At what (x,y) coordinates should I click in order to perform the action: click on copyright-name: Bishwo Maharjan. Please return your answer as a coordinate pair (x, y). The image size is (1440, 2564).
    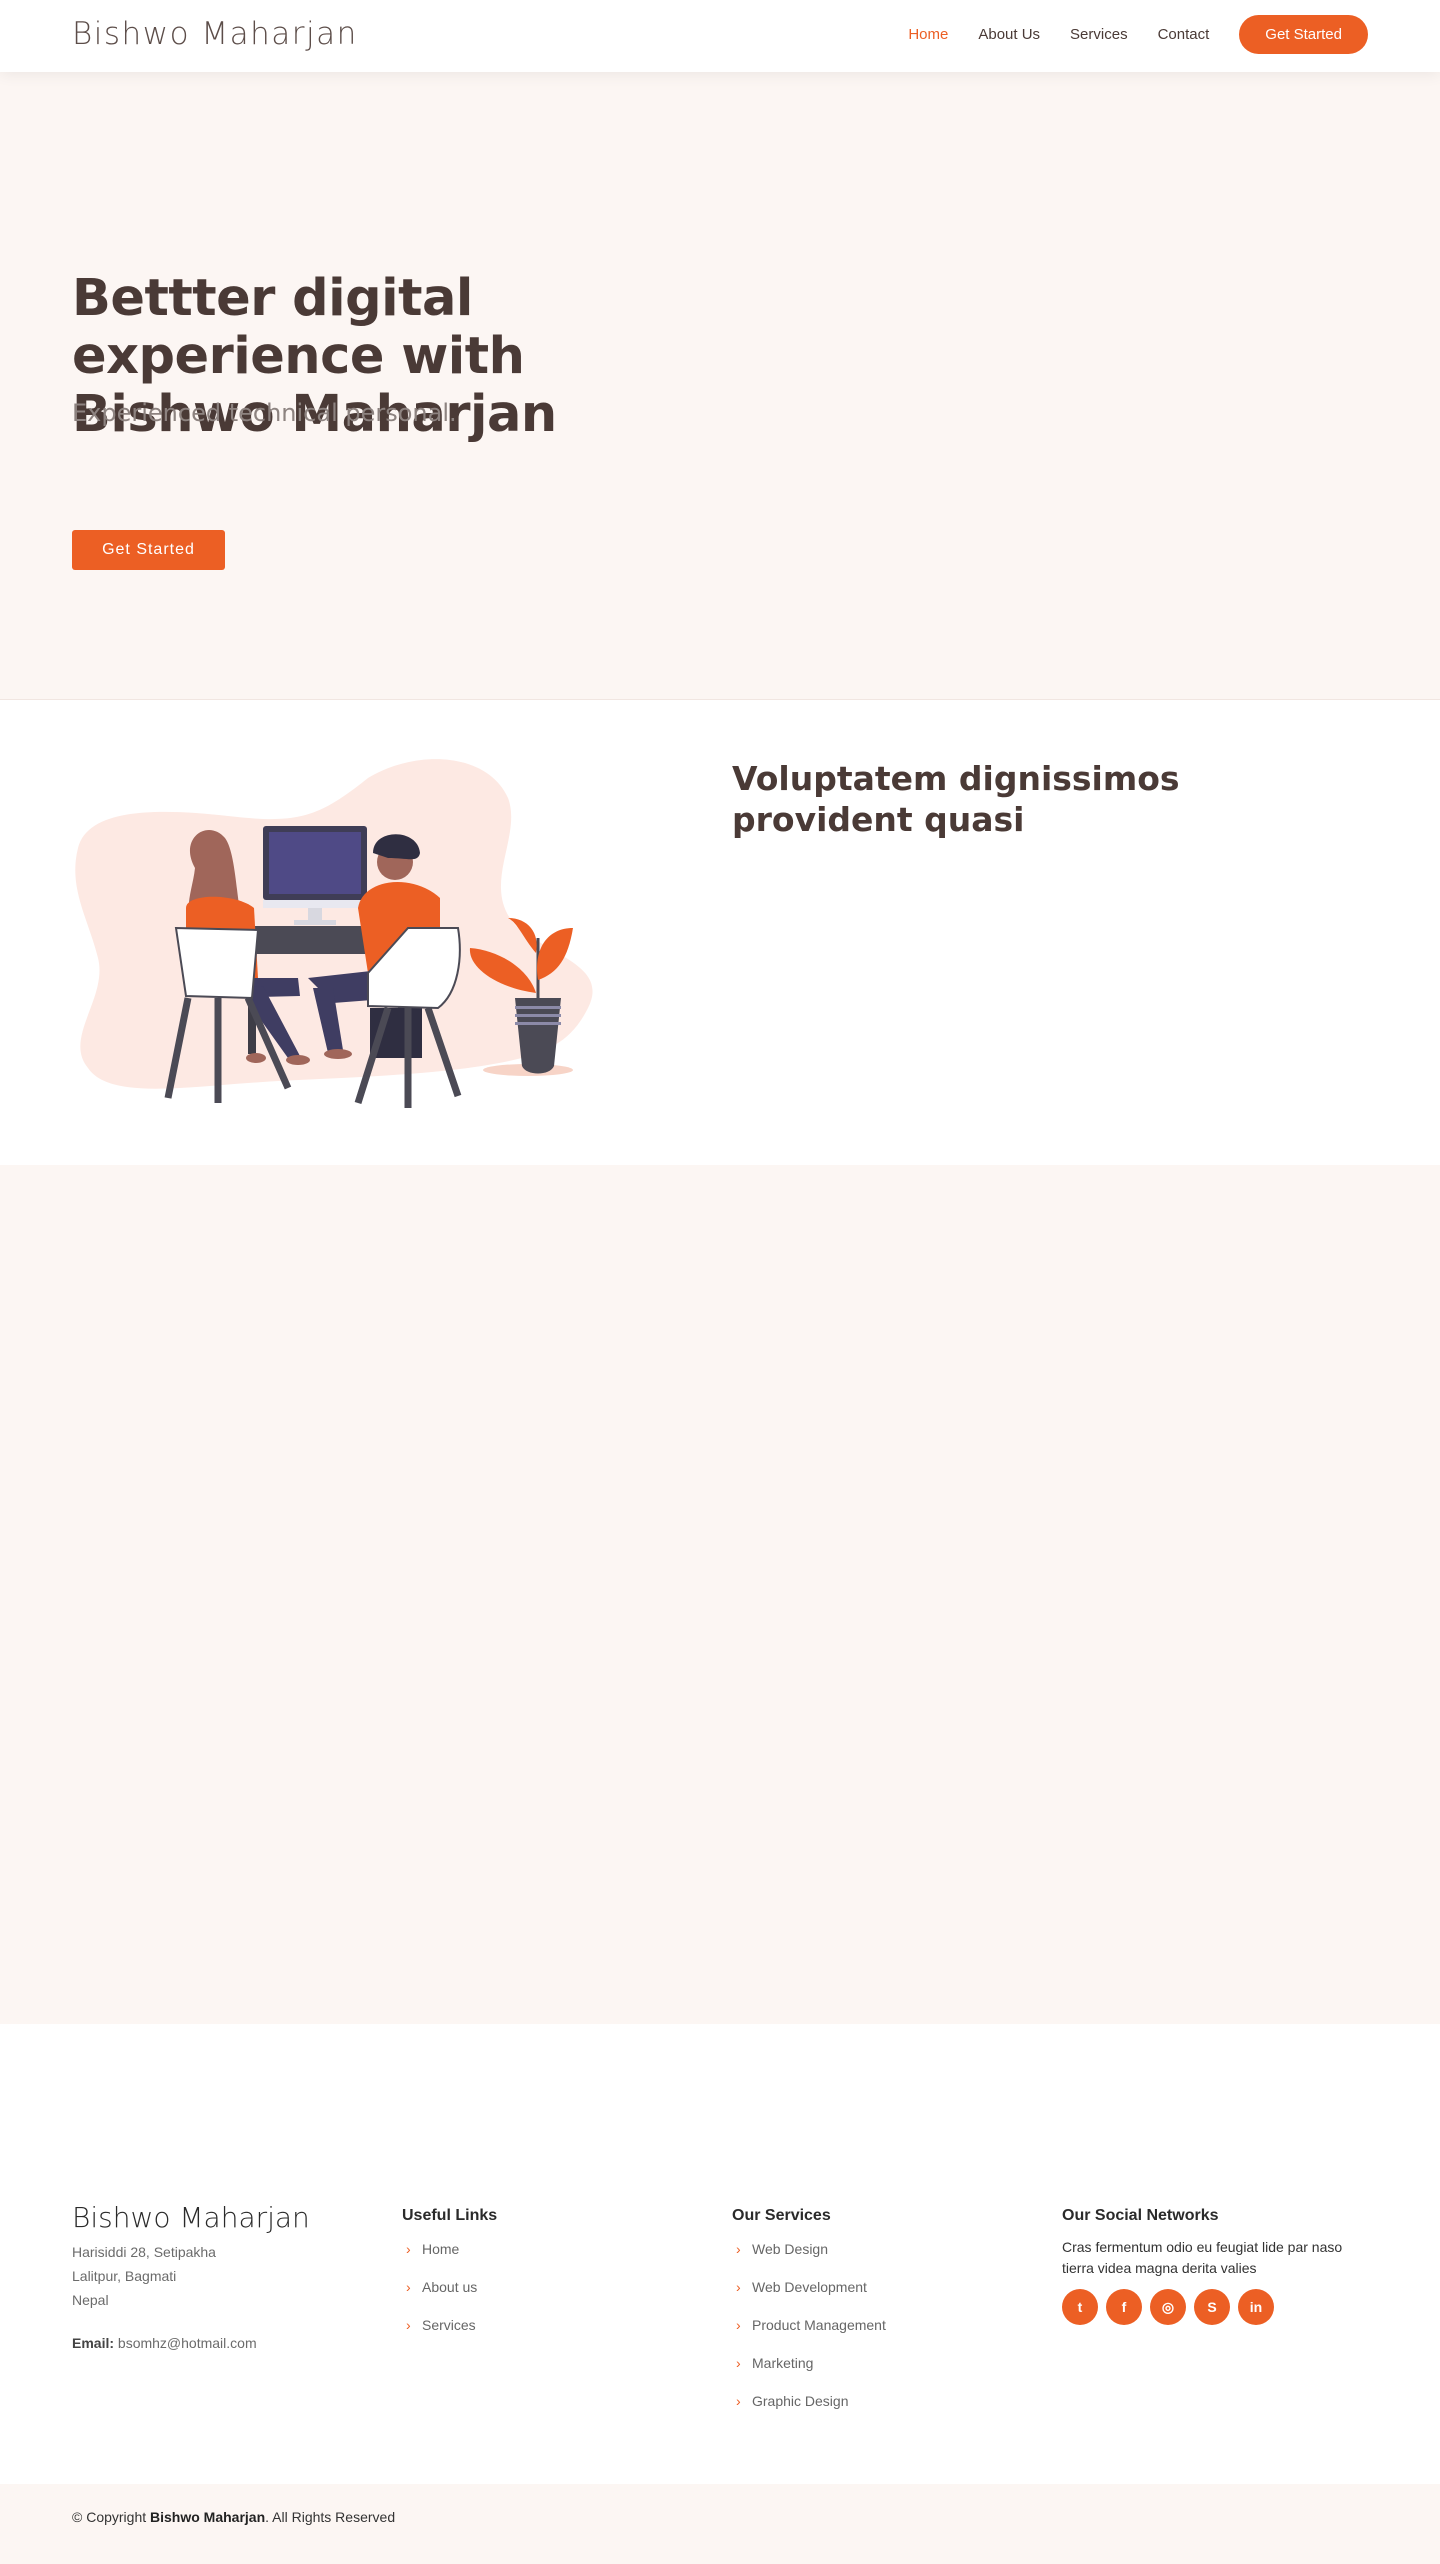
    Looking at the image, I should click on (208, 2517).